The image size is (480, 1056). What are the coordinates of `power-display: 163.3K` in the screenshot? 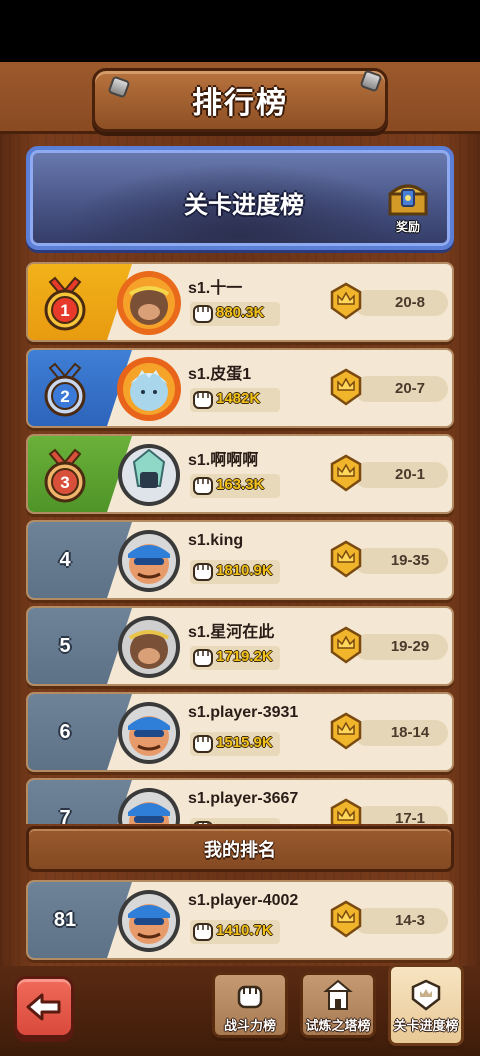 It's located at (235, 486).